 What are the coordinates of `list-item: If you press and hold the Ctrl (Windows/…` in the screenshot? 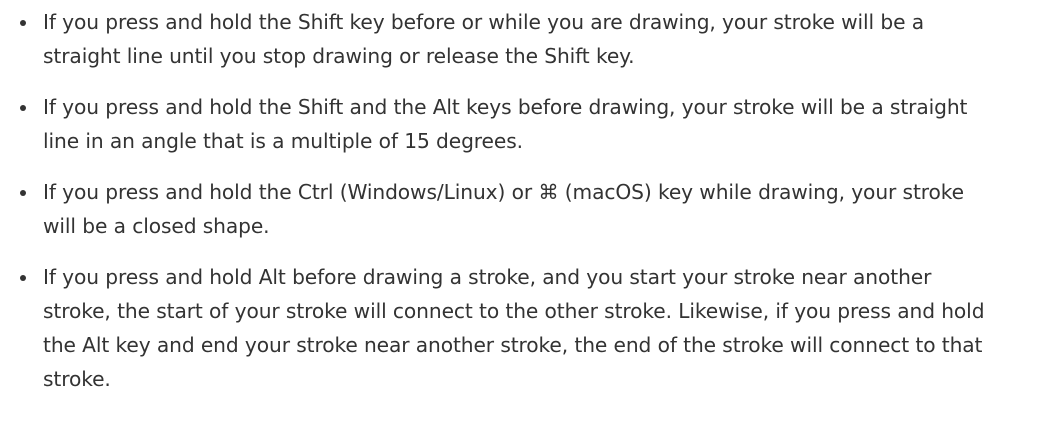 It's located at (510, 209).